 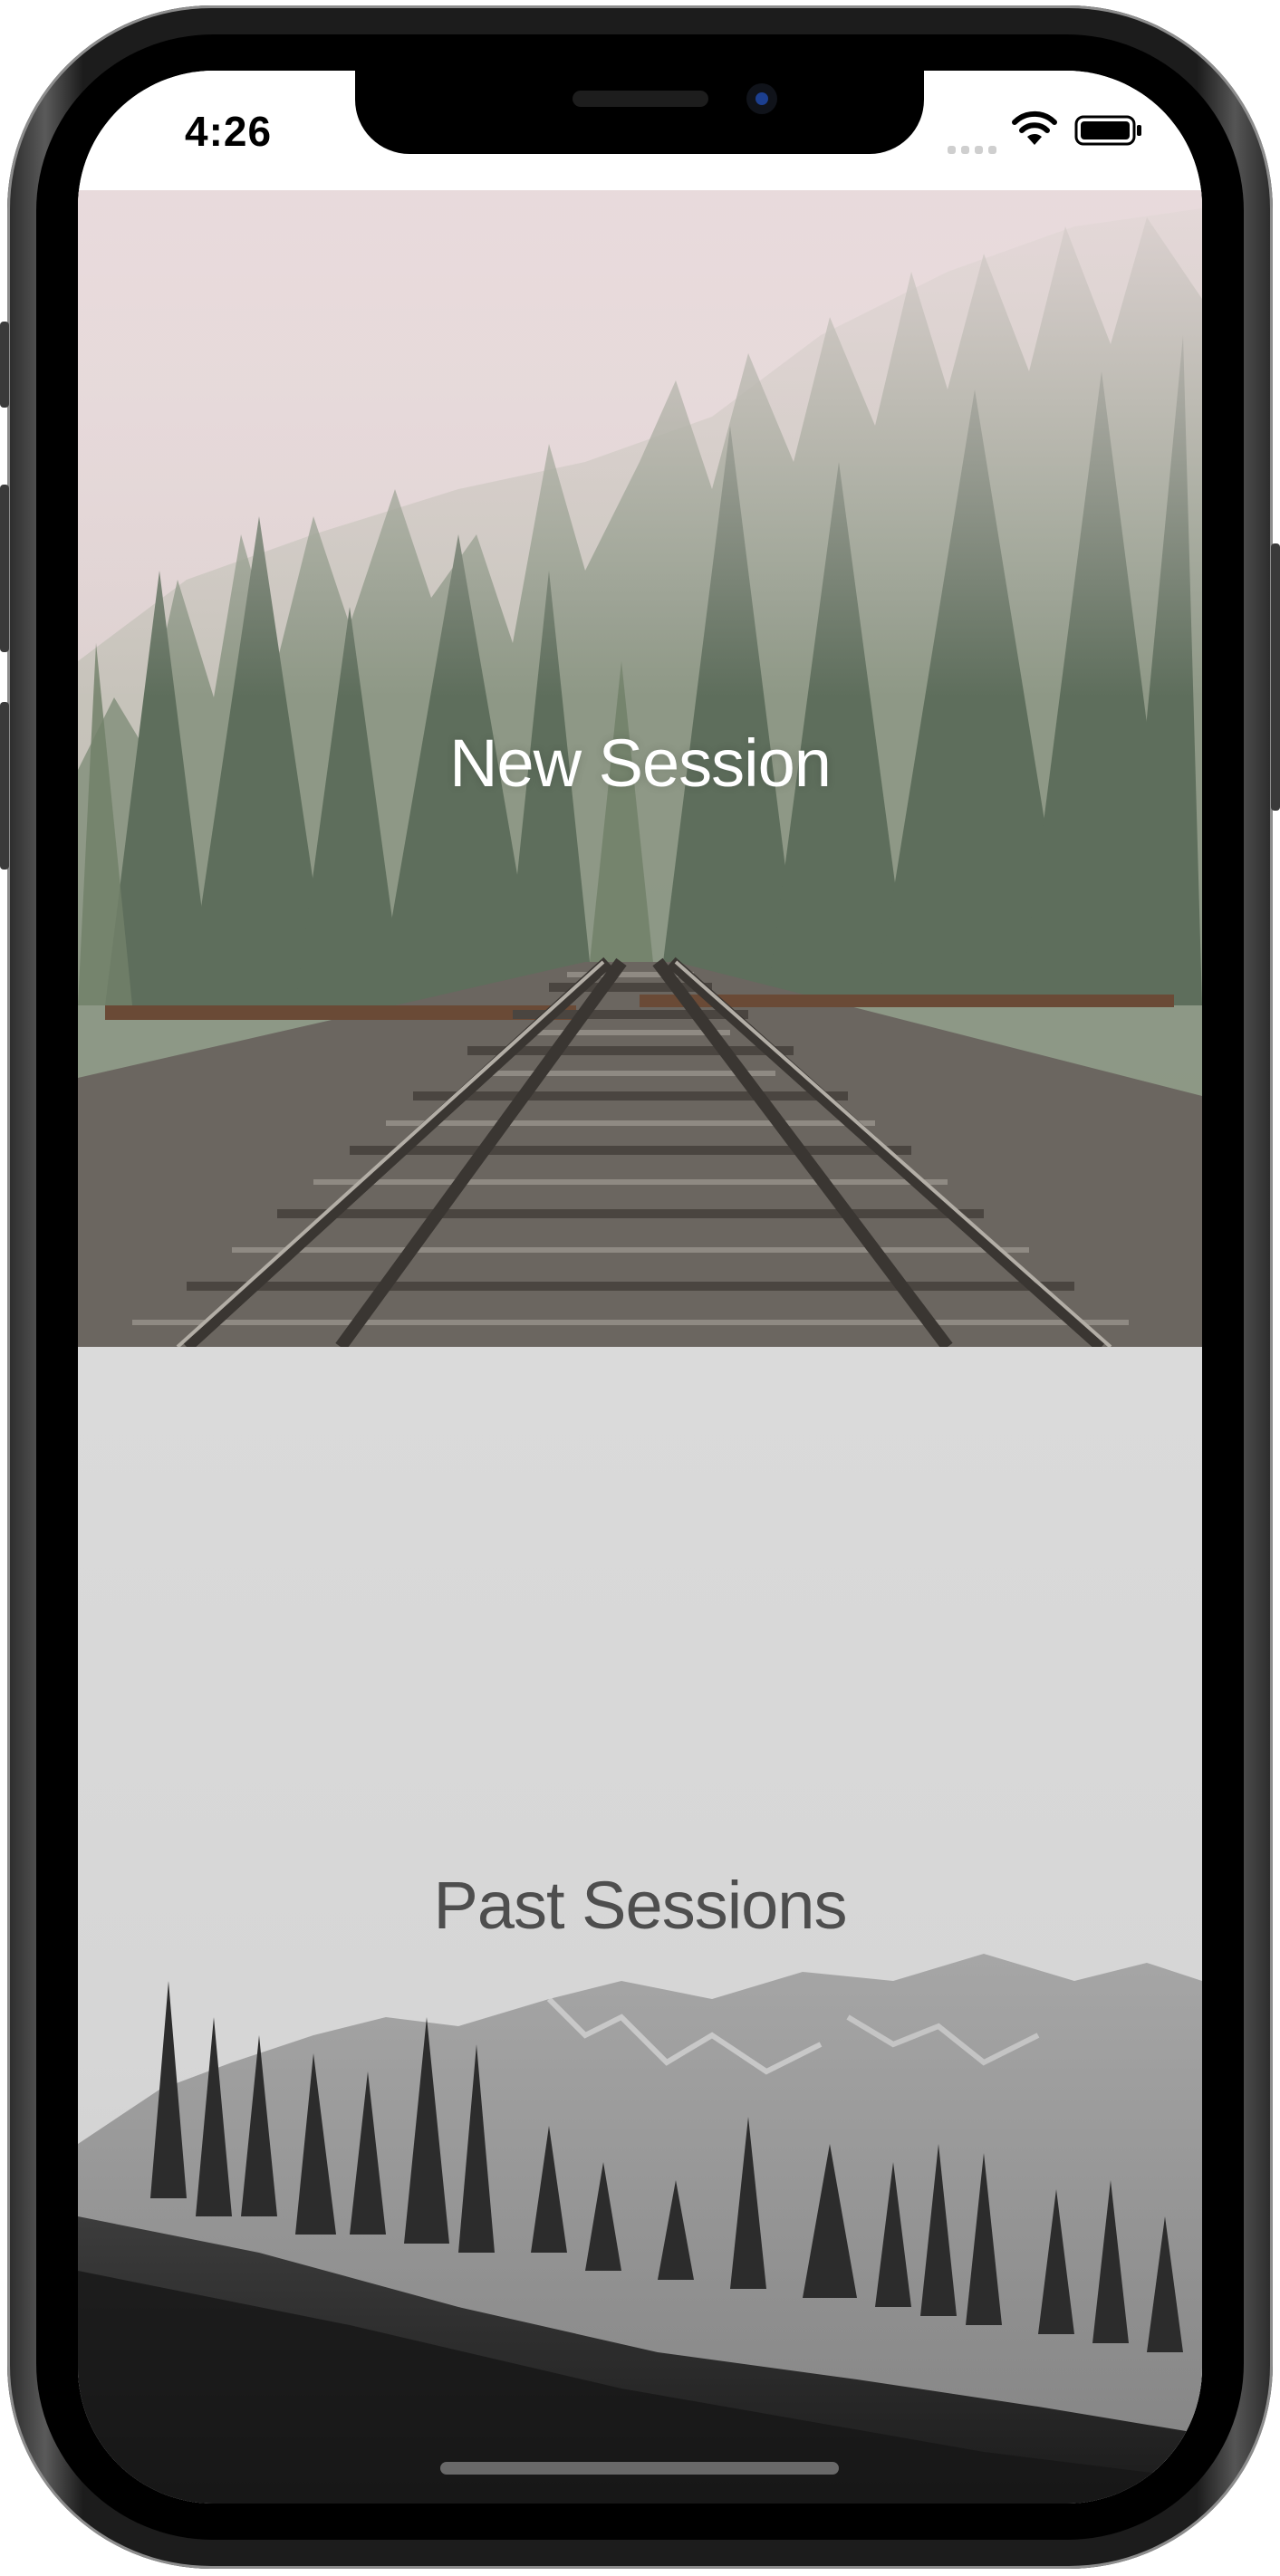 What do you see at coordinates (4, 568) in the screenshot?
I see `volume-up-button` at bounding box center [4, 568].